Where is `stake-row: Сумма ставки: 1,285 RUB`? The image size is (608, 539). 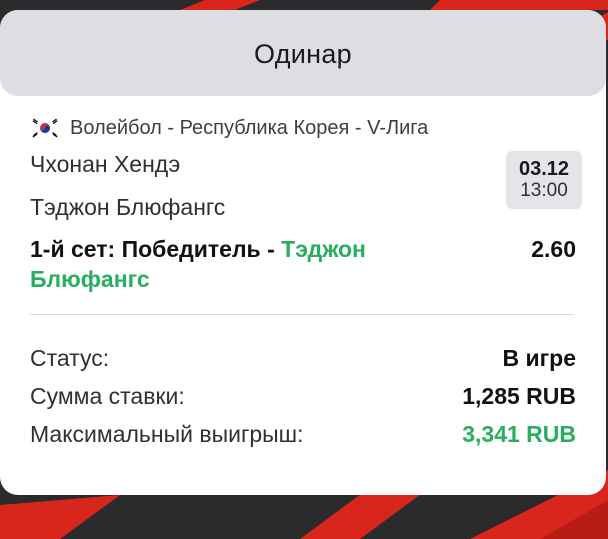 stake-row: Сумма ставки: 1,285 RUB is located at coordinates (303, 396).